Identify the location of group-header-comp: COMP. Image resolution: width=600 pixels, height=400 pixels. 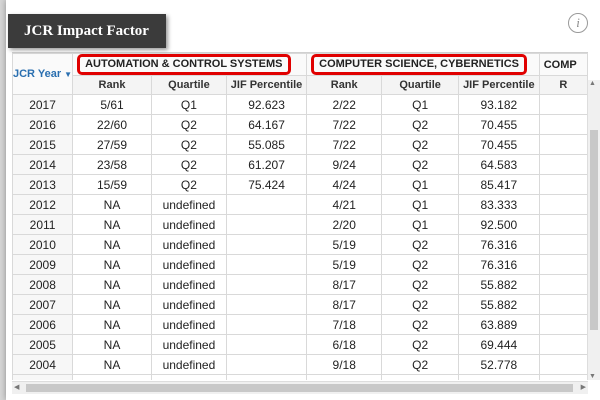
(563, 64).